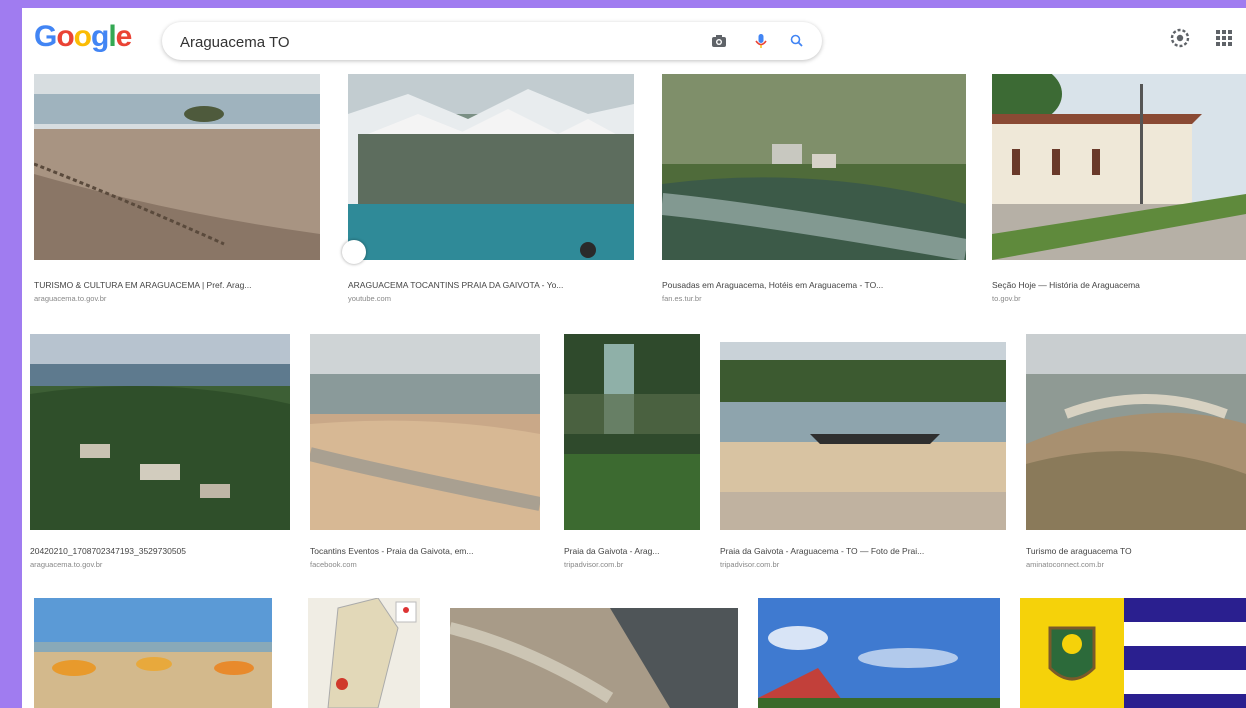  What do you see at coordinates (45, 36) in the screenshot?
I see `logo-letter: G` at bounding box center [45, 36].